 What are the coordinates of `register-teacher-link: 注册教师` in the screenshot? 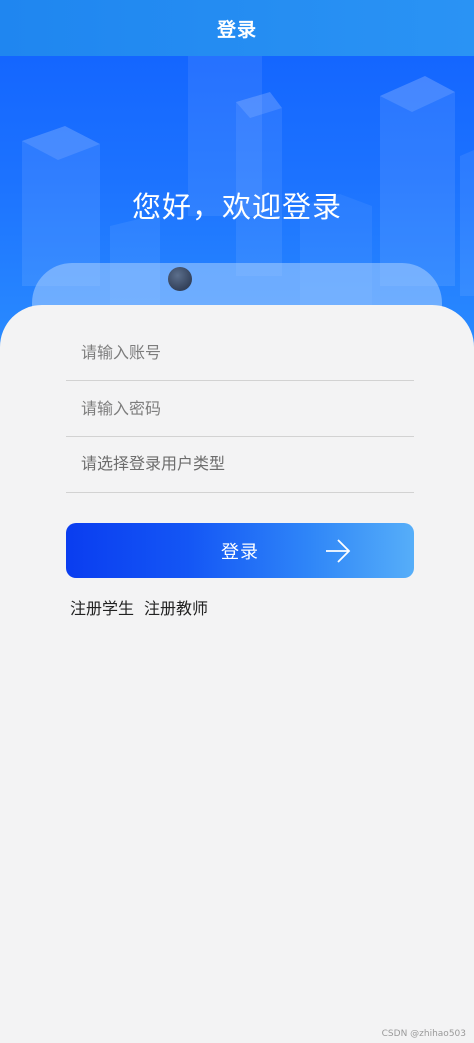 It's located at (176, 607).